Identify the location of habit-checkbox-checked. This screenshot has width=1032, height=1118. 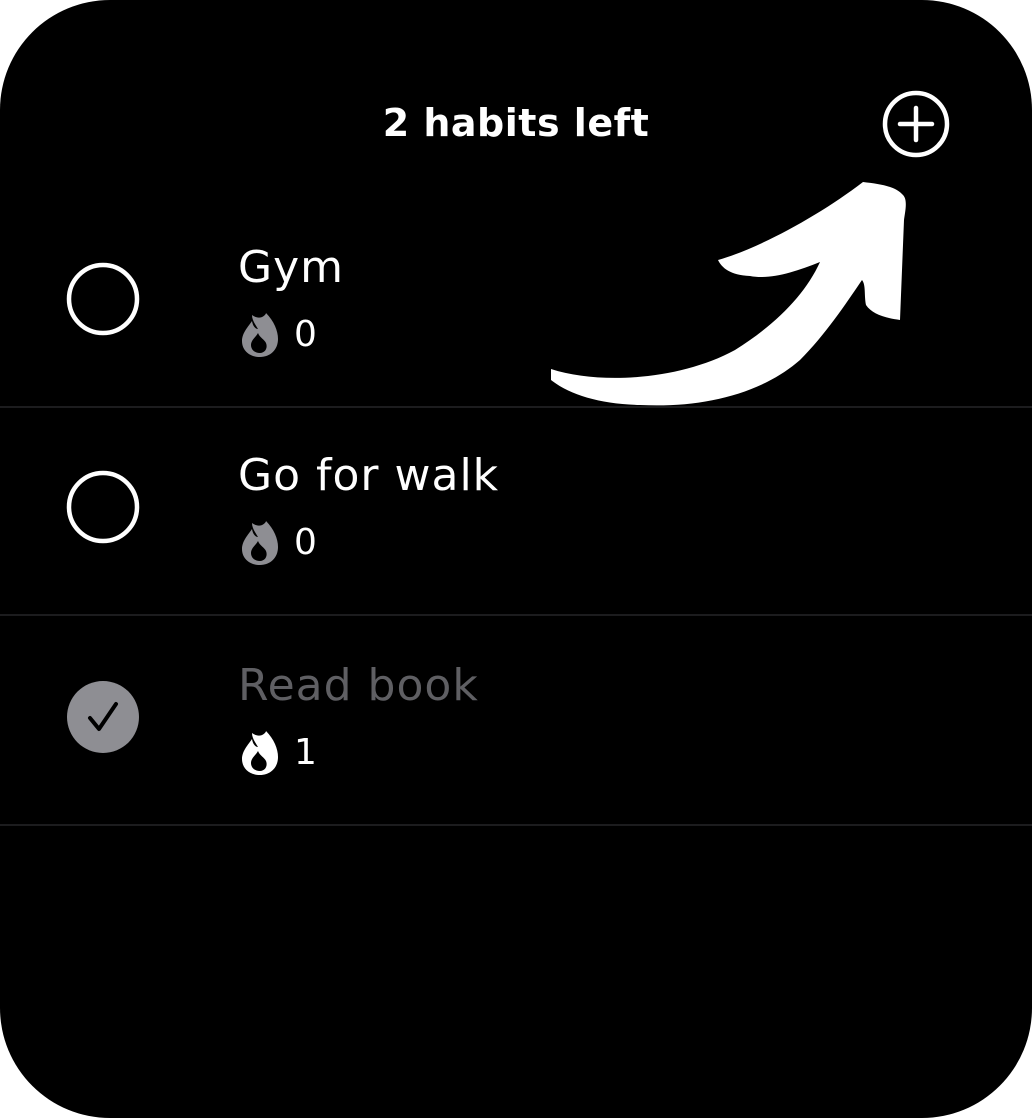
(103, 717).